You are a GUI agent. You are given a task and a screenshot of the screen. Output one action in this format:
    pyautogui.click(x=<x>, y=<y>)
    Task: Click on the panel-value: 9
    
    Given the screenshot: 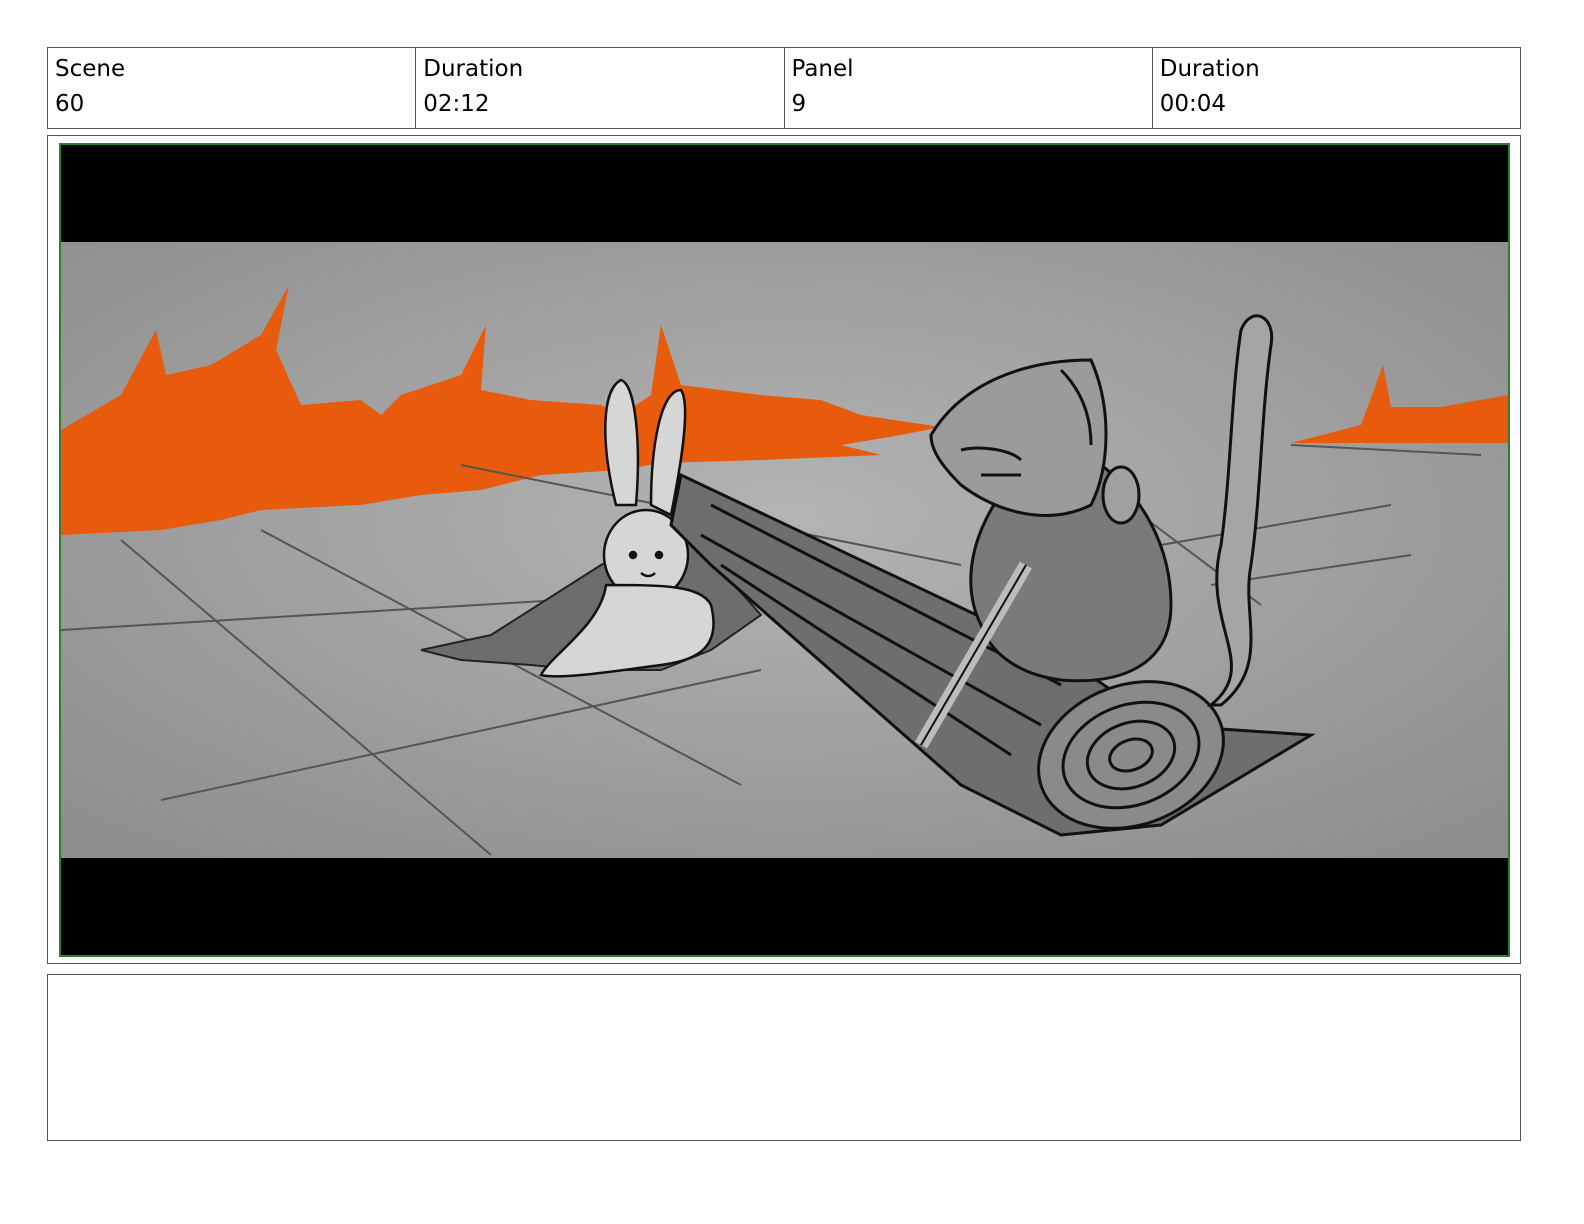 What is the action you would take?
    pyautogui.click(x=799, y=104)
    